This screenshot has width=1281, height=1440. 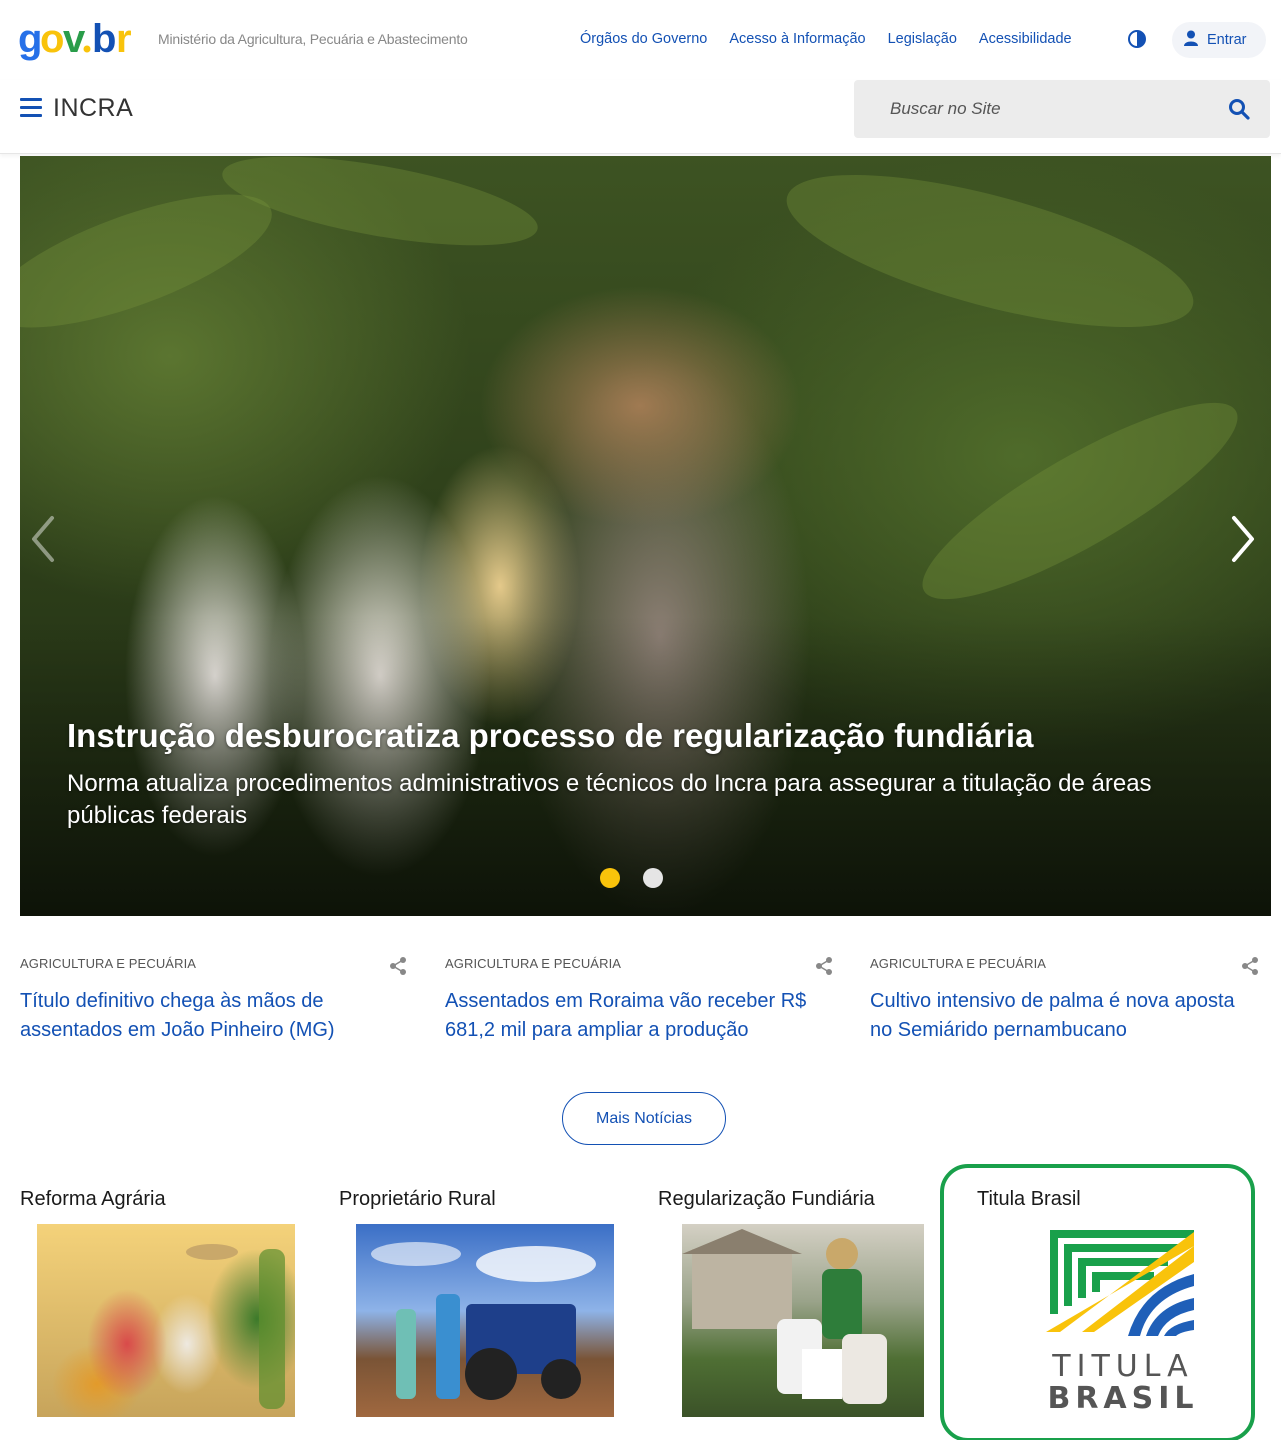 What do you see at coordinates (643, 39) in the screenshot?
I see `link-orgaos-governo: Órgãos do Governo` at bounding box center [643, 39].